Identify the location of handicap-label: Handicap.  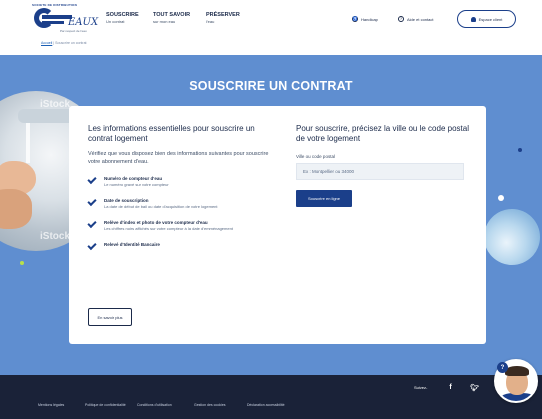
(369, 19).